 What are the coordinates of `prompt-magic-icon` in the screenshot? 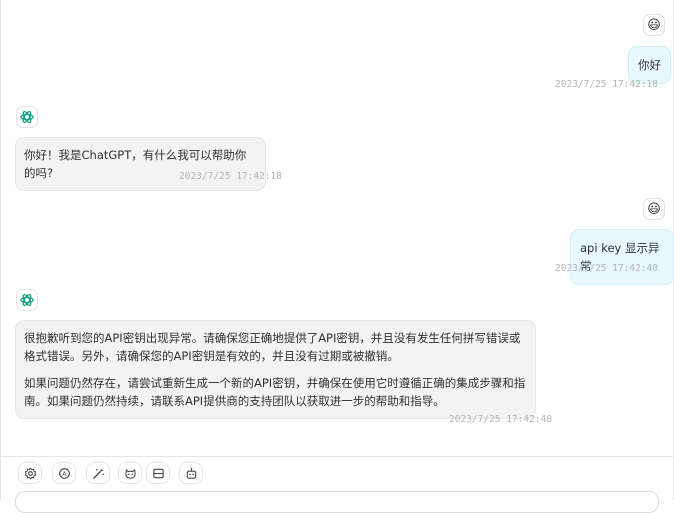 It's located at (98, 473).